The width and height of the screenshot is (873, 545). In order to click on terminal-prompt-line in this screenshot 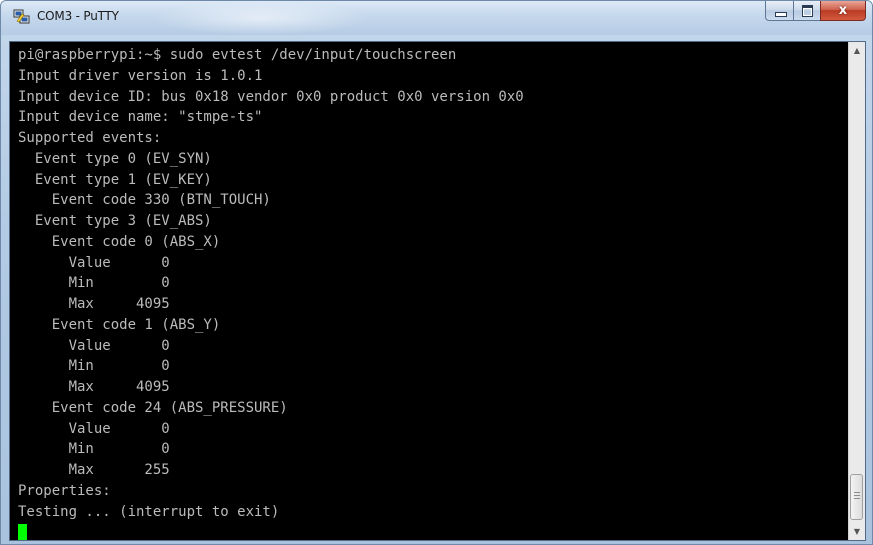, I will do `click(271, 531)`.